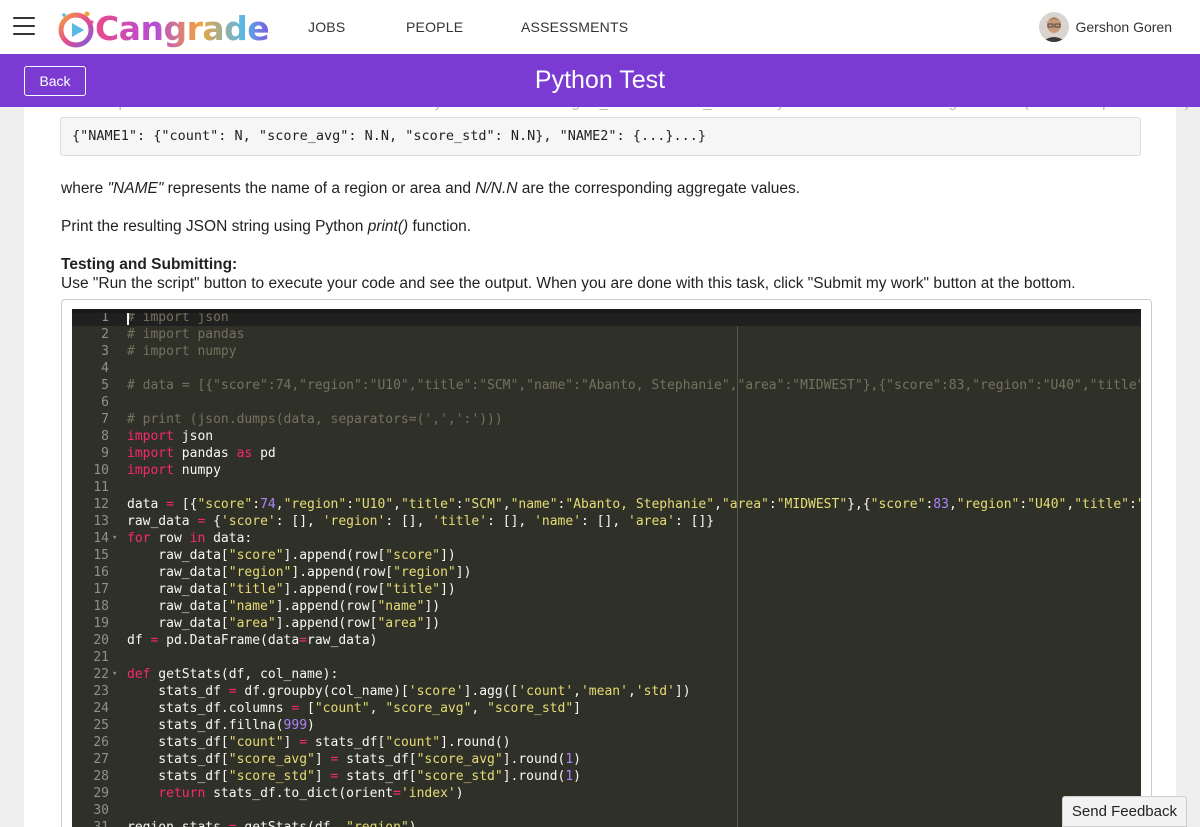 This screenshot has width=1200, height=827. Describe the element at coordinates (101, 725) in the screenshot. I see `line-number: 25` at that location.